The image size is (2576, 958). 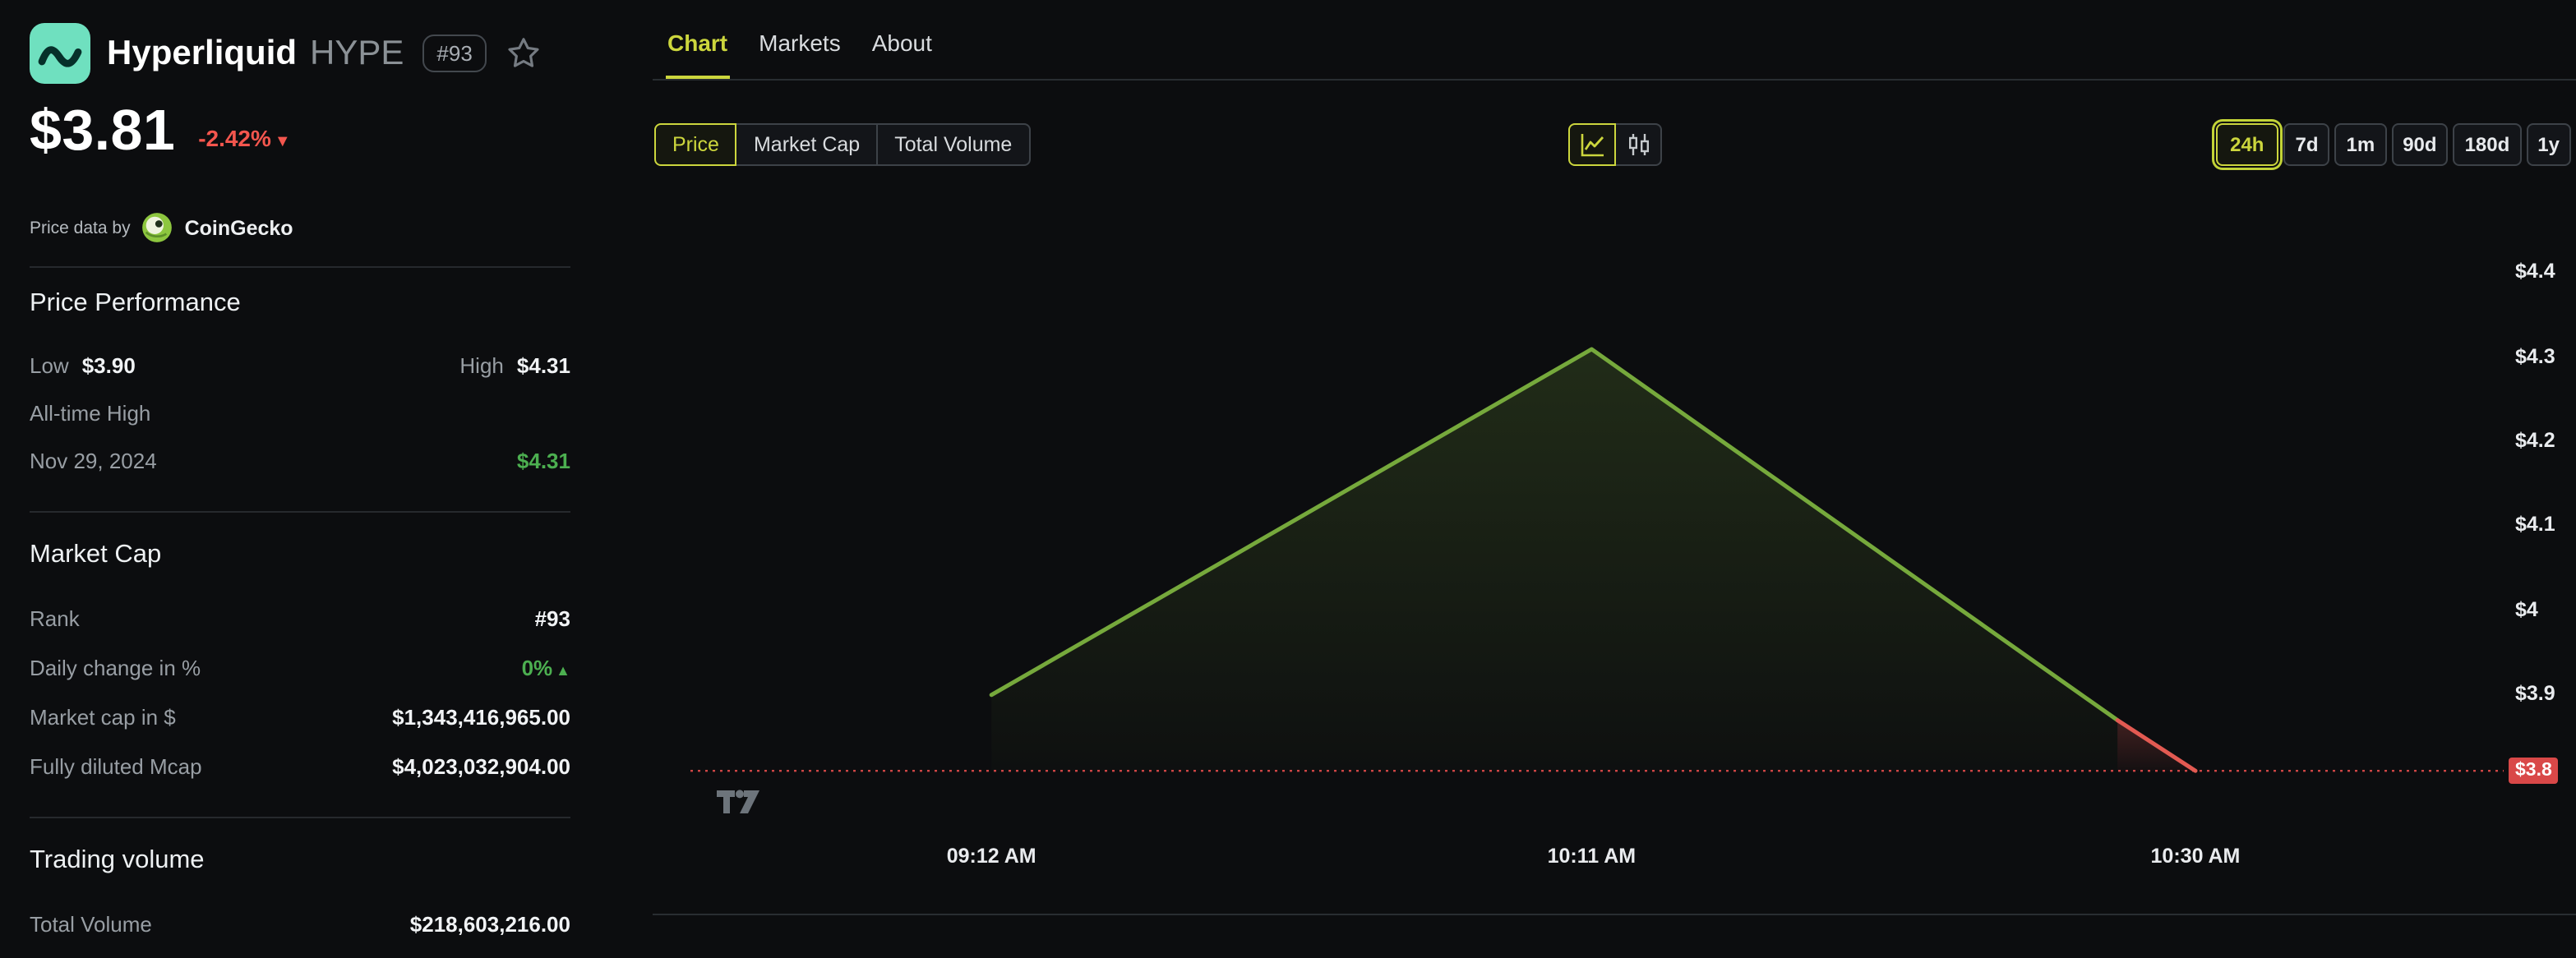 I want to click on chart-style-toggle-group, so click(x=1615, y=144).